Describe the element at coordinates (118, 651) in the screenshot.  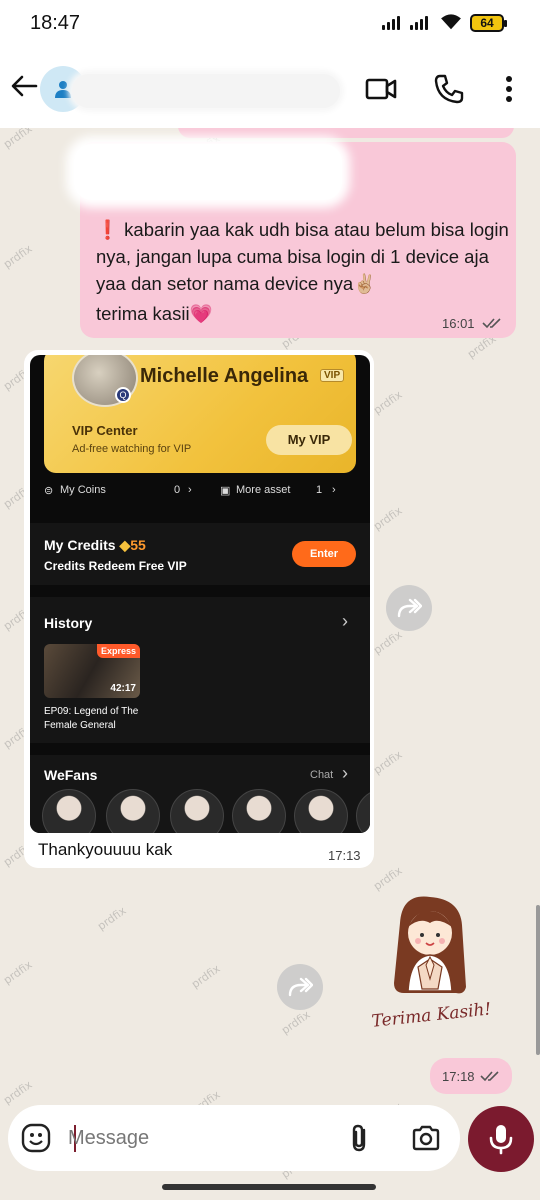
I see `express-badge: Express` at that location.